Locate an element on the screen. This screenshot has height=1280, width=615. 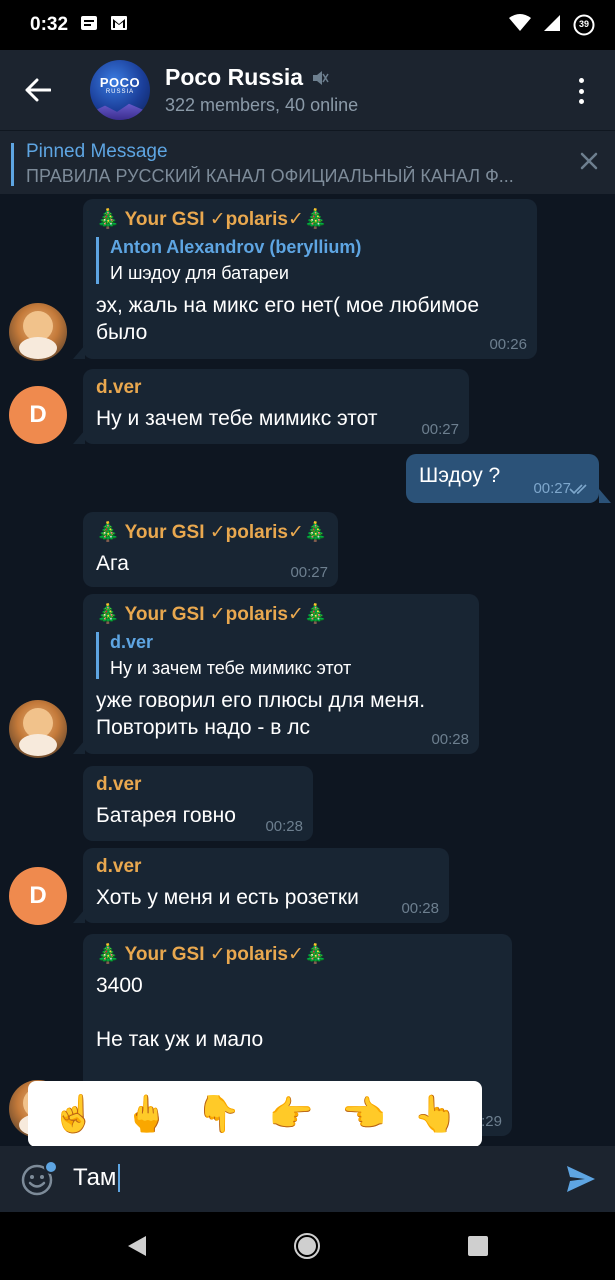
message-bubble: d.ver Батарея говно 00:28 is located at coordinates (198, 803).